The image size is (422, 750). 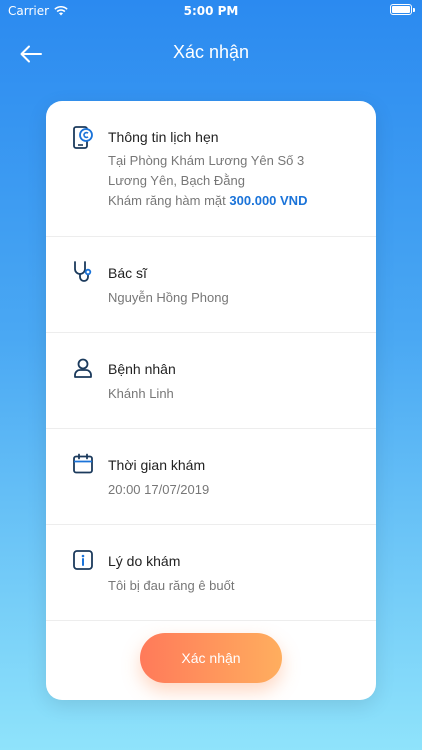 What do you see at coordinates (83, 368) in the screenshot?
I see `user-icon` at bounding box center [83, 368].